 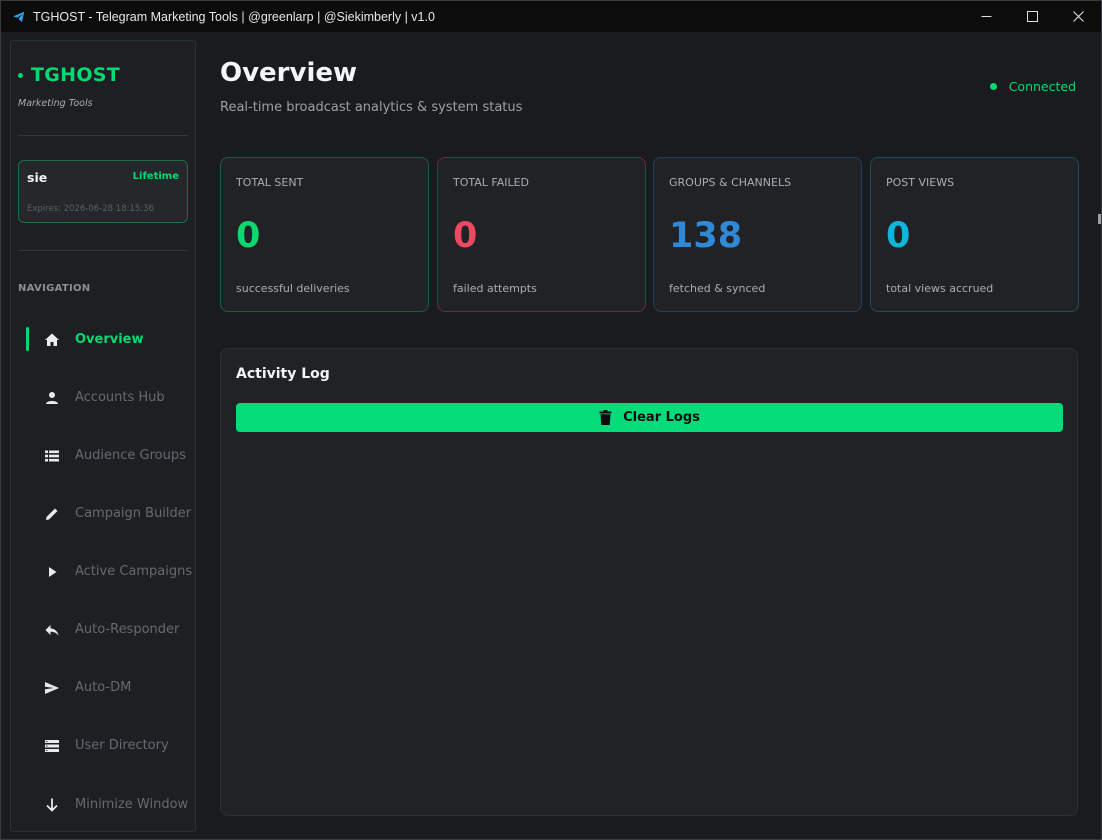 I want to click on storage-icon, so click(x=52, y=746).